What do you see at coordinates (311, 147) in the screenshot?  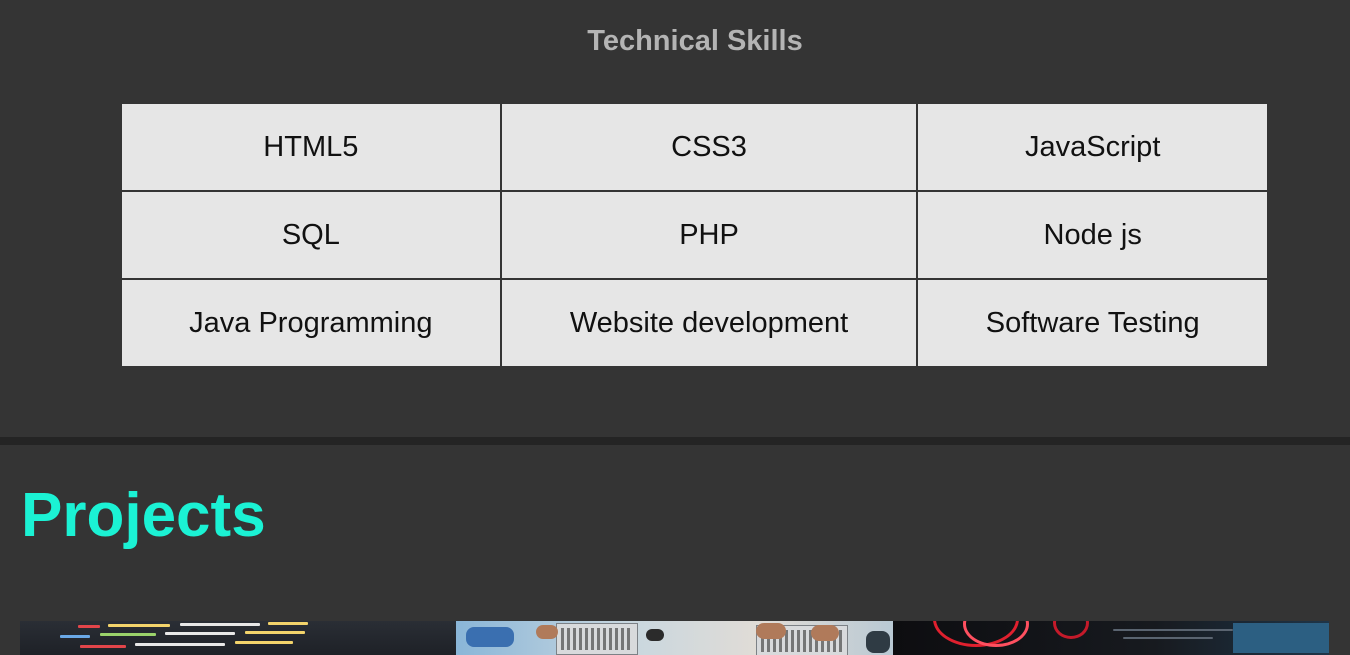 I see `skill-cell: HTML5` at bounding box center [311, 147].